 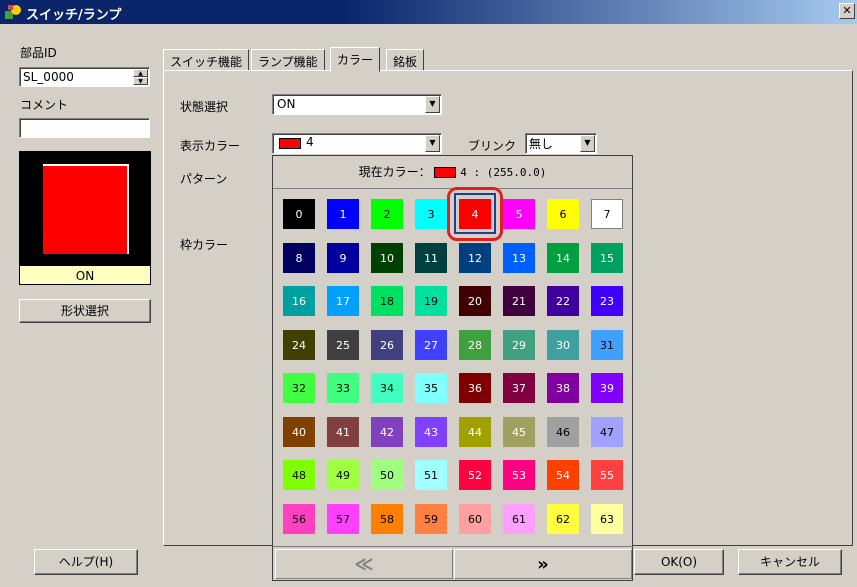 I want to click on color-cell: 30, so click(x=563, y=344).